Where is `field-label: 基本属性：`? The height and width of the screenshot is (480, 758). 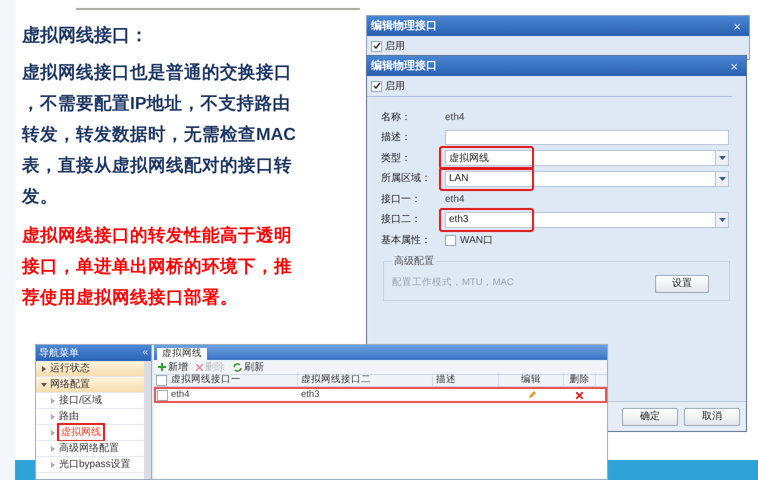
field-label: 基本属性： is located at coordinates (406, 241).